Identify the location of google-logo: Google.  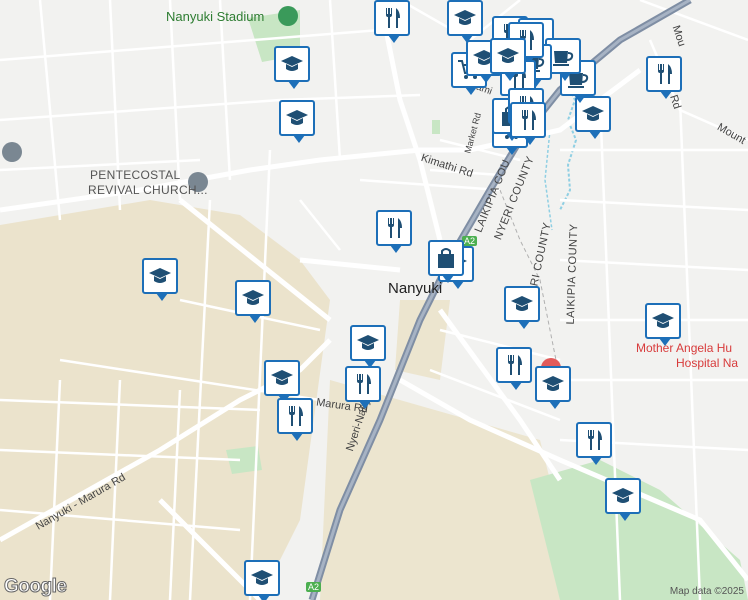
(35, 587).